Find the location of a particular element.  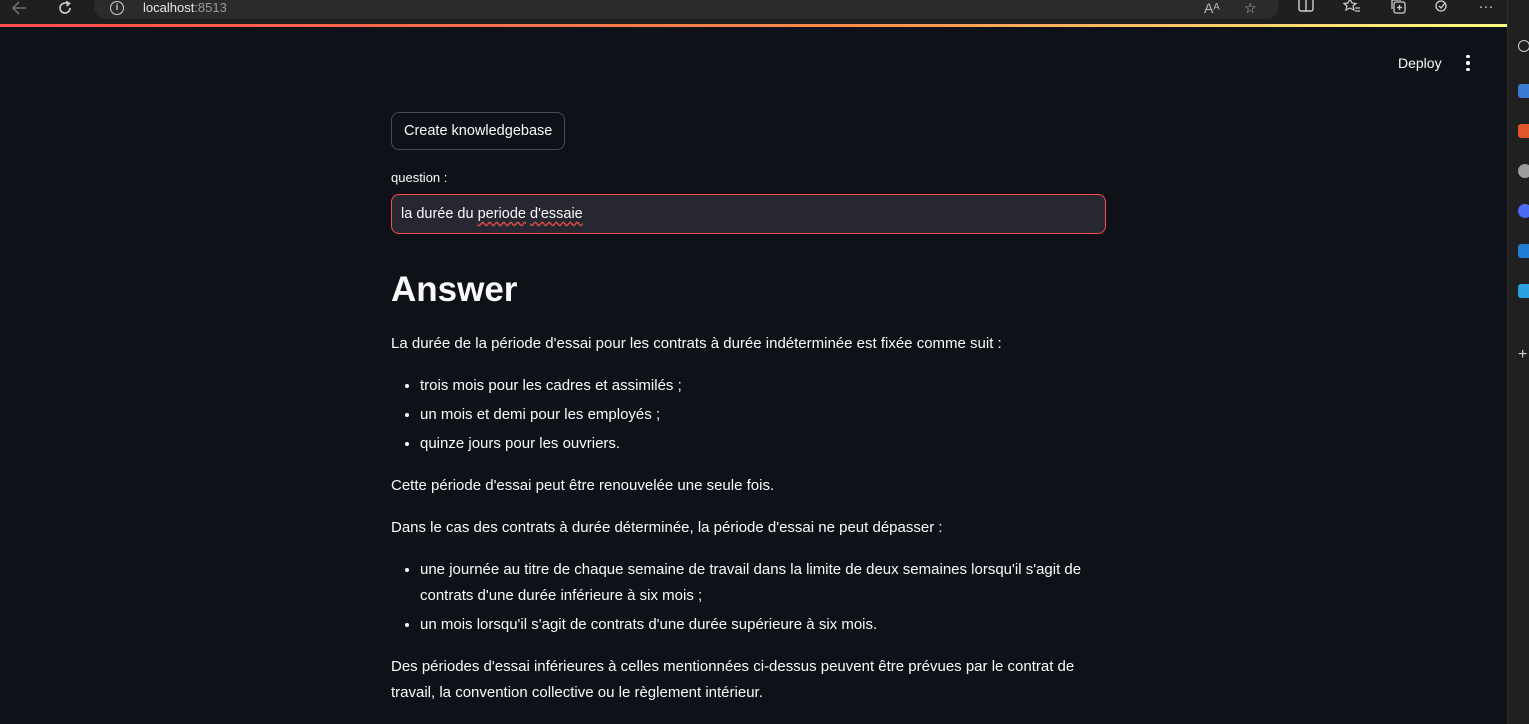

question-input: la durée du periode d'essaie is located at coordinates (748, 214).